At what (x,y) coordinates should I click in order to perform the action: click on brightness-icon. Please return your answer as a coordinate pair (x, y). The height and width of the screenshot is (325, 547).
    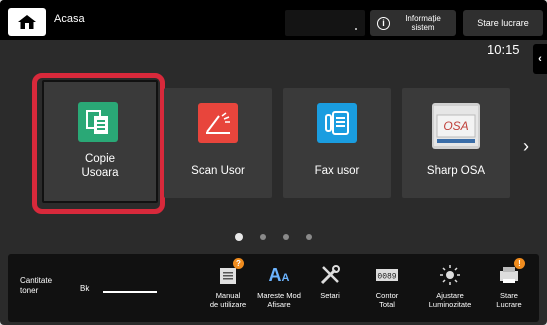
    Looking at the image, I should click on (450, 275).